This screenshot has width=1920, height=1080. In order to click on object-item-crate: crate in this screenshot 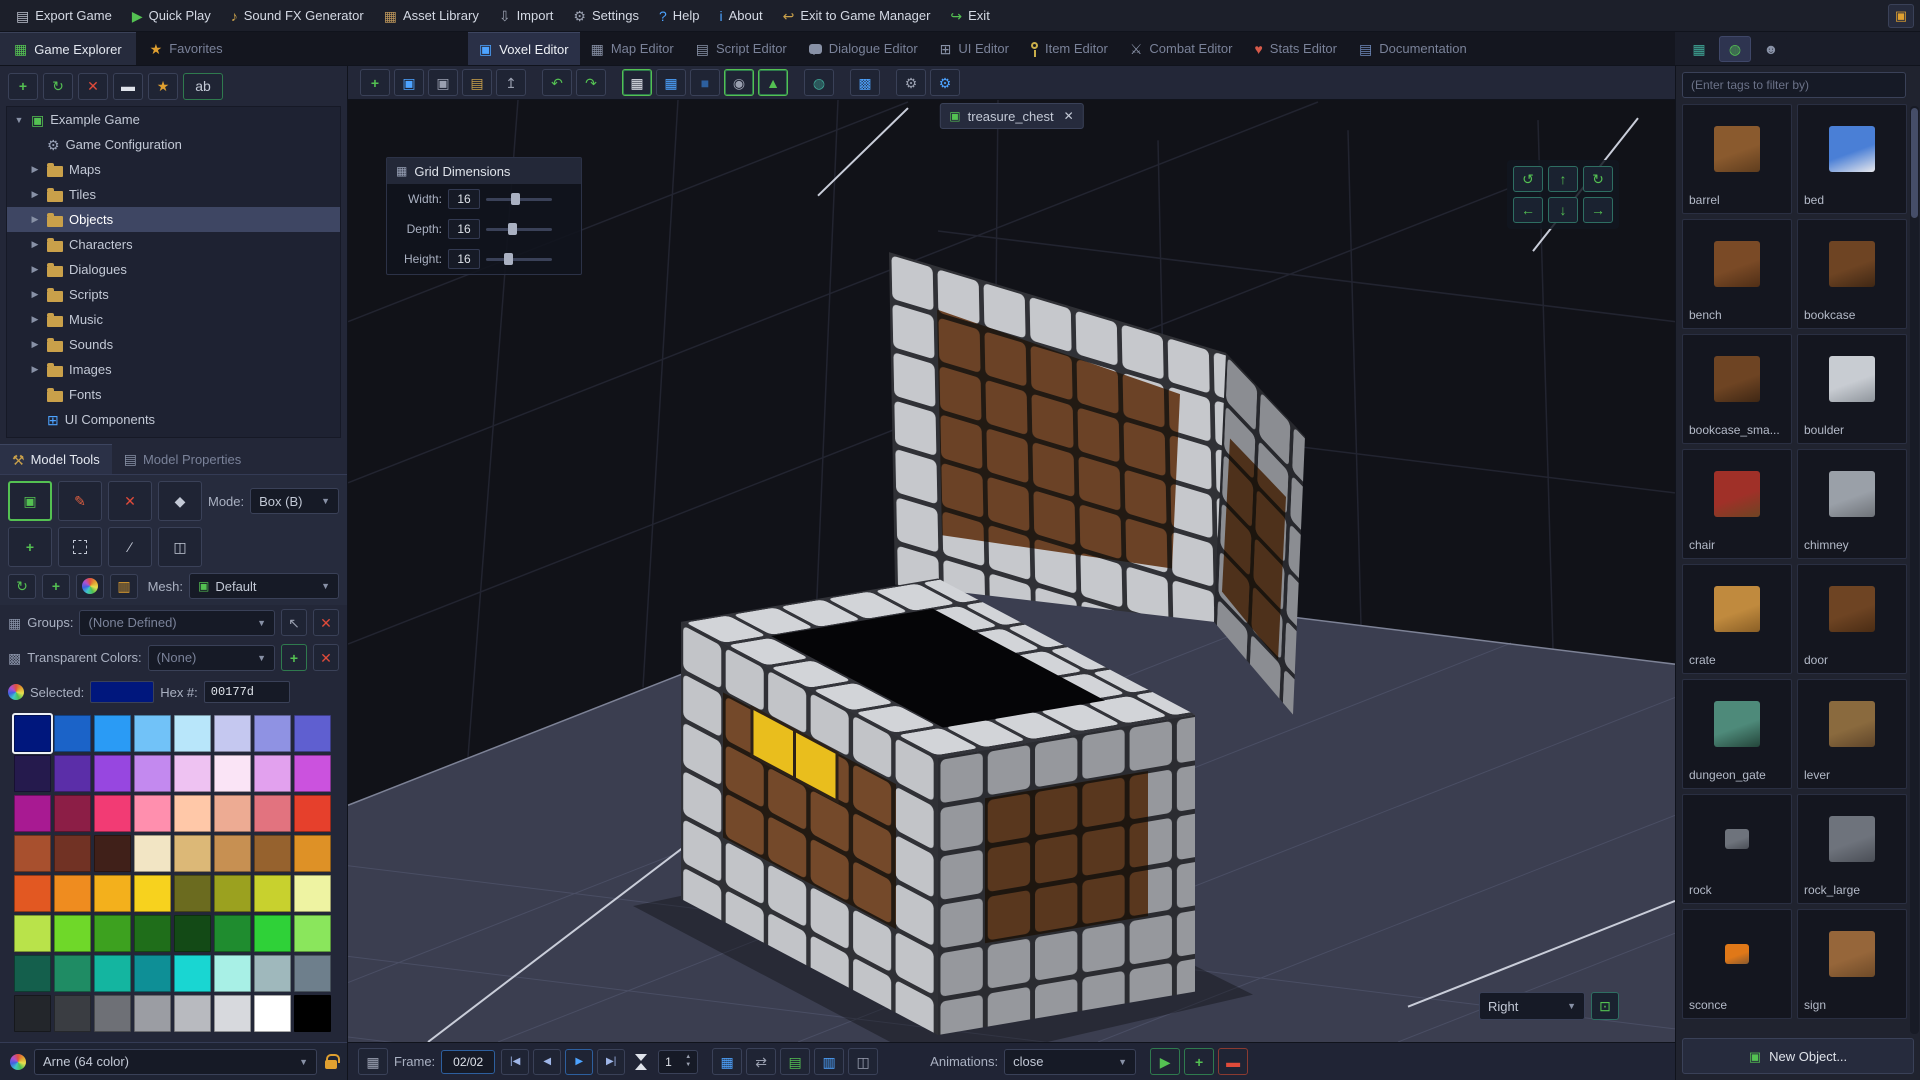, I will do `click(1737, 619)`.